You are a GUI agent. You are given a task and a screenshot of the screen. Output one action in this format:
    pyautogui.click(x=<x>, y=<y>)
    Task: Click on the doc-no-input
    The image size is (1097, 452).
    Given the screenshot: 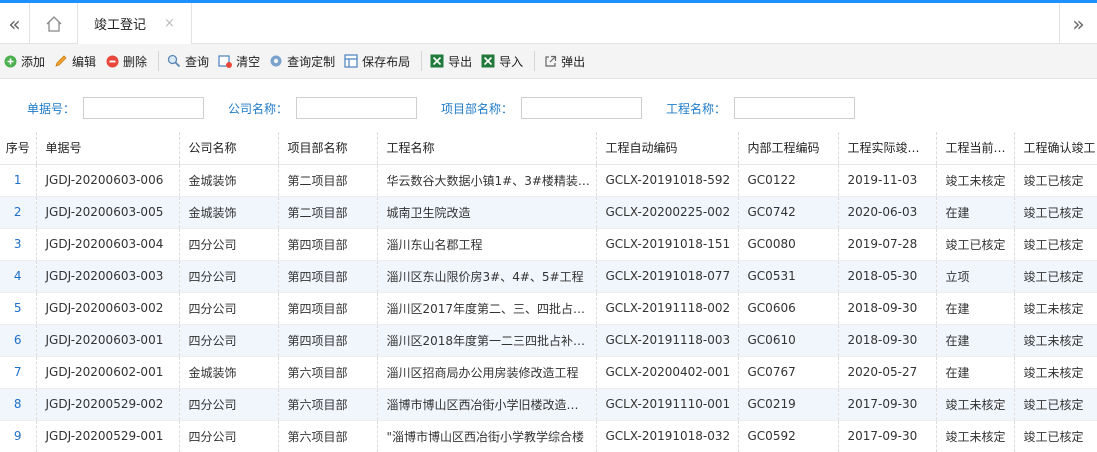 What is the action you would take?
    pyautogui.click(x=144, y=108)
    